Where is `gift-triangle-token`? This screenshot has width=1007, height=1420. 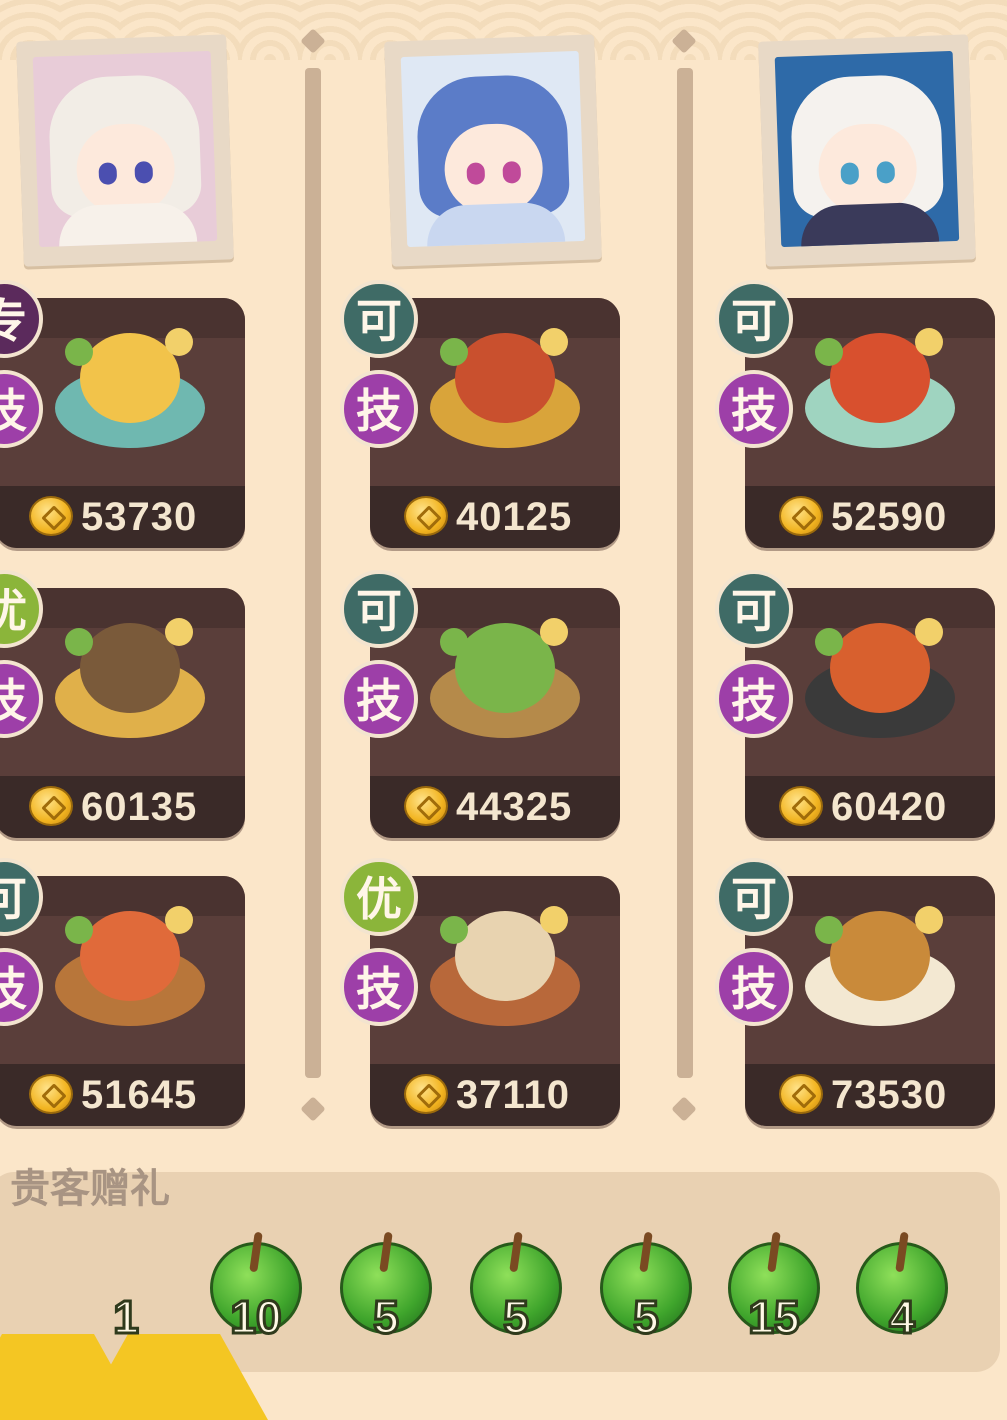 gift-triangle-token is located at coordinates (71, 1326).